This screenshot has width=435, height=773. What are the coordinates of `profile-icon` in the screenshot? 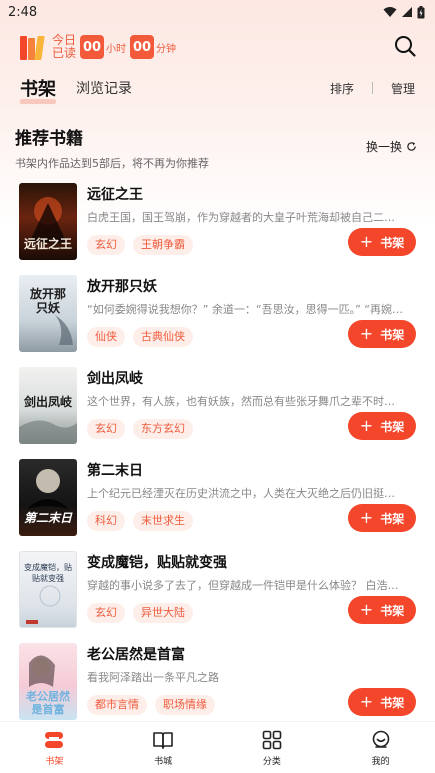 It's located at (380, 739).